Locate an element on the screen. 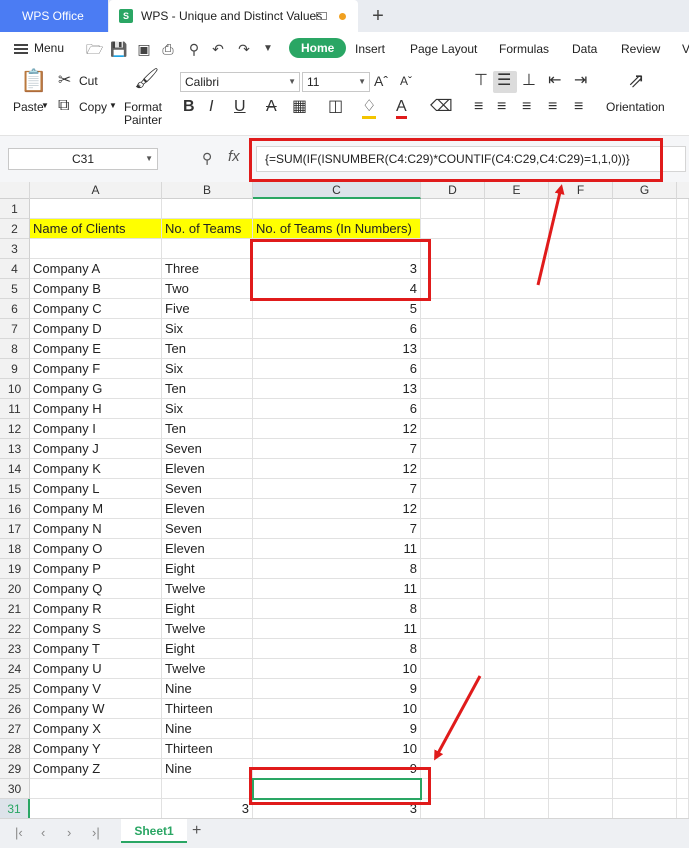  last-sheet-icon: ›| is located at coordinates (96, 832).